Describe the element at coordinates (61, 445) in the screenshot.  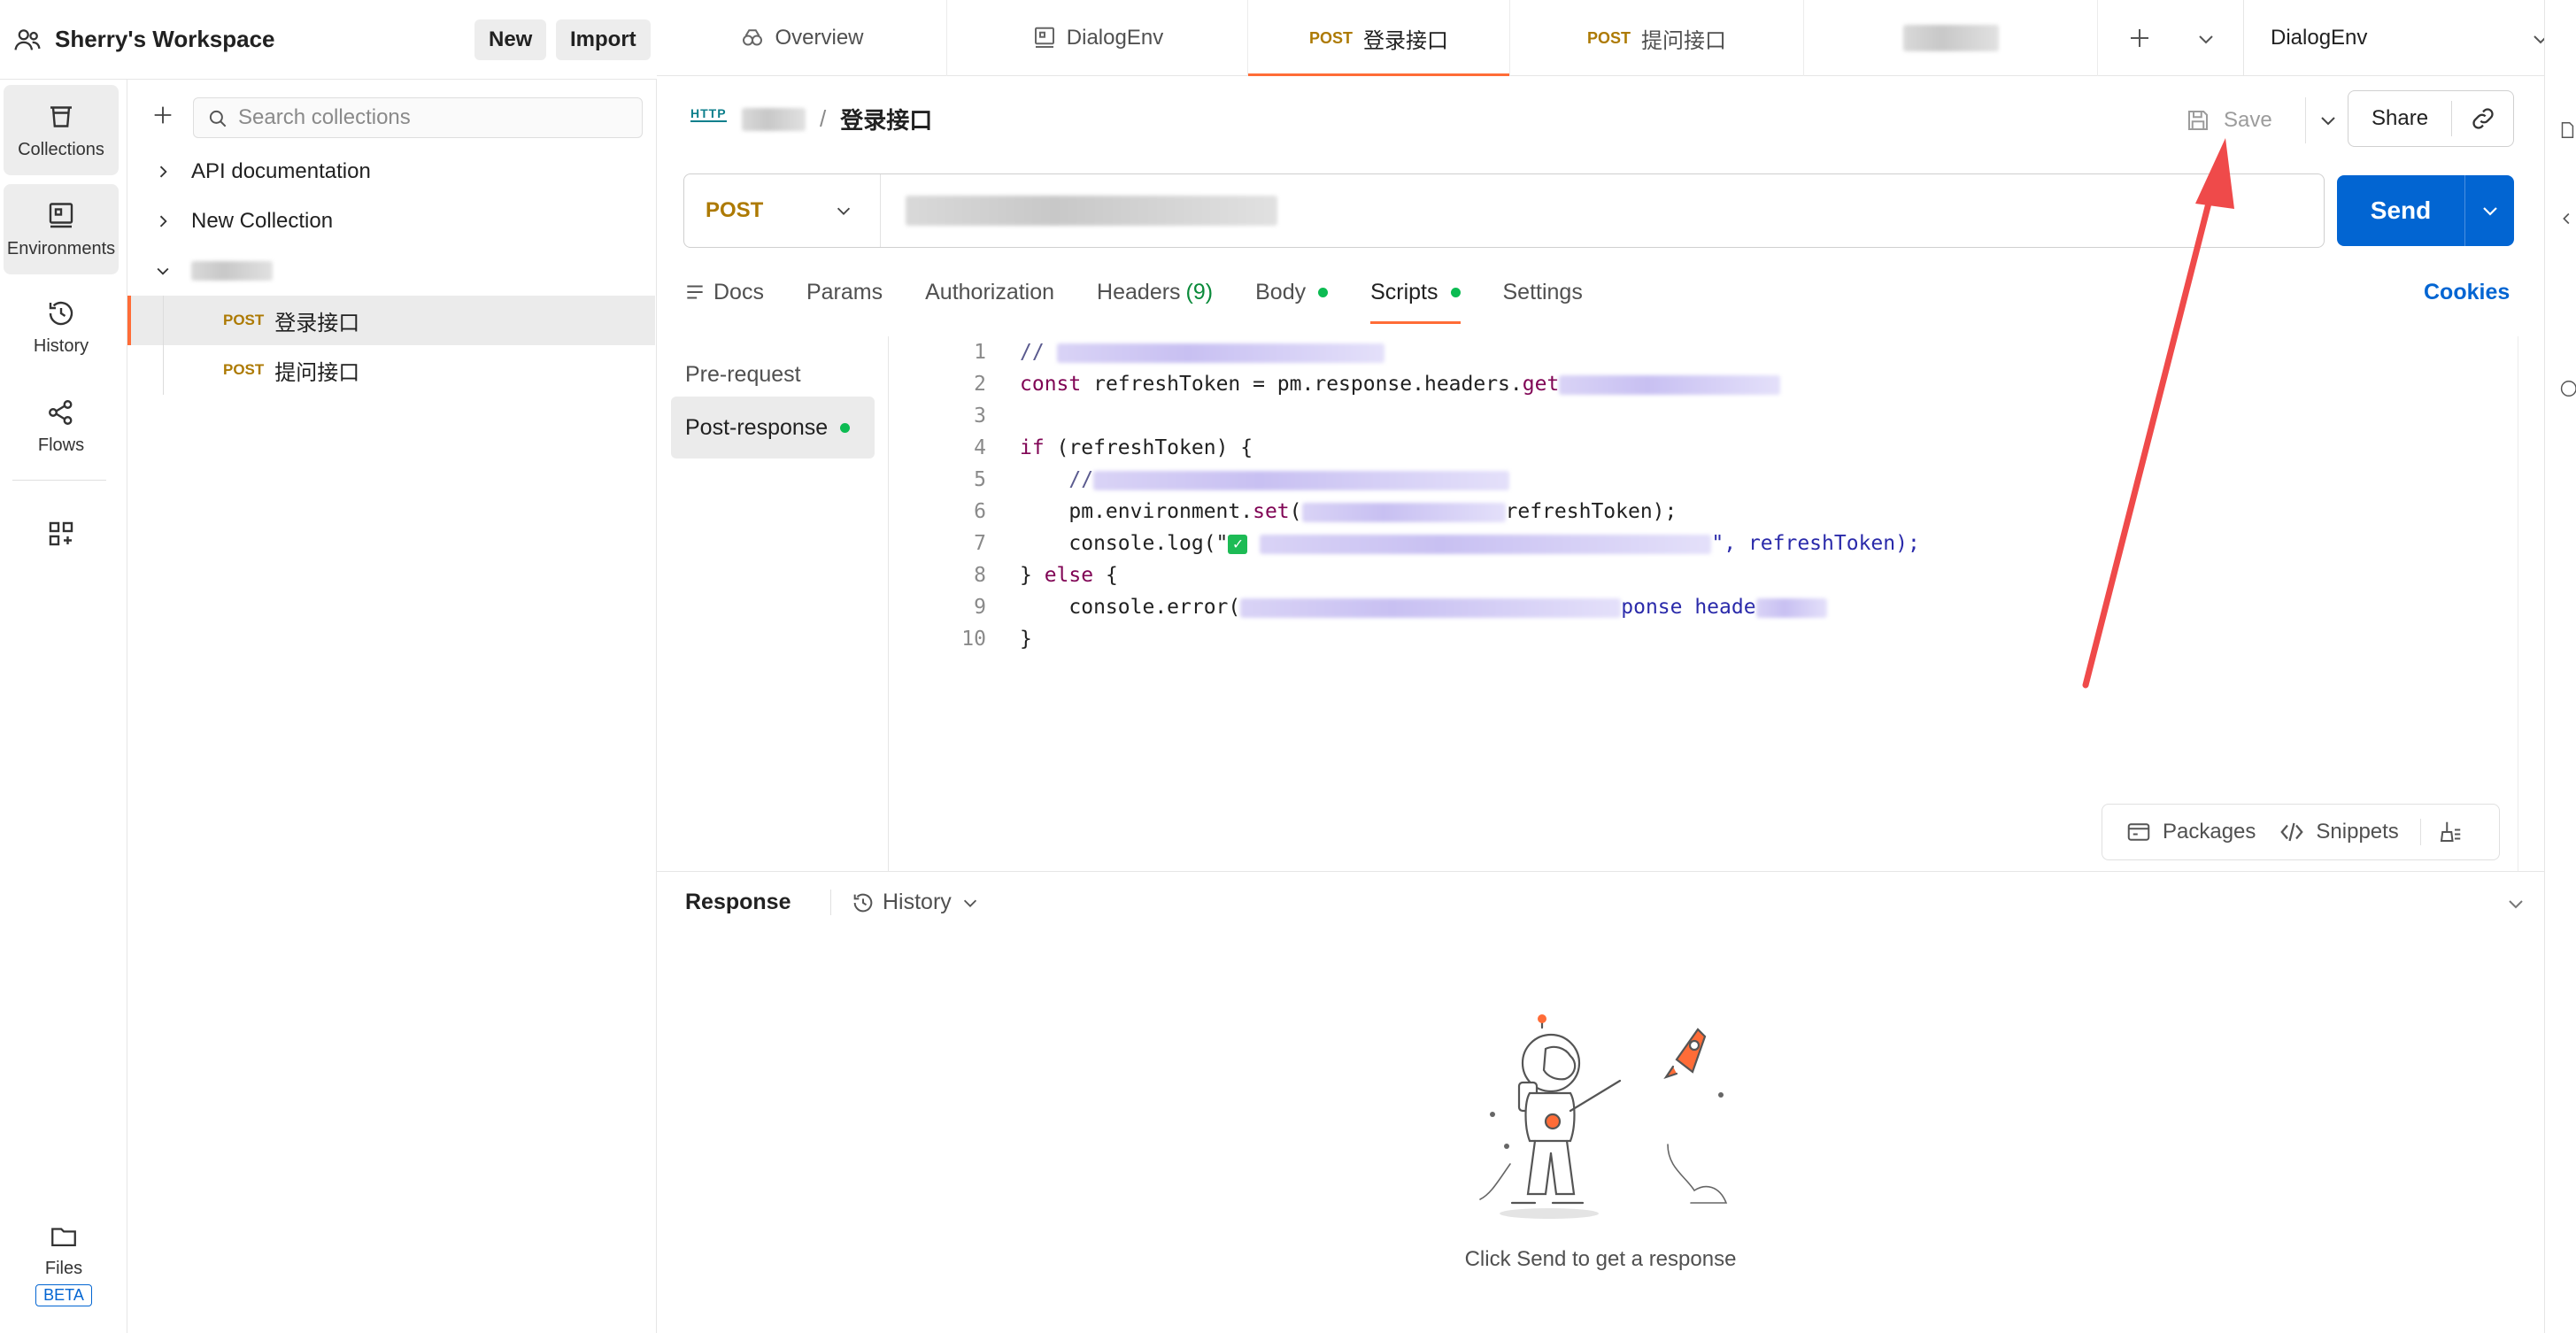
I see `rail-label: Flows` at that location.